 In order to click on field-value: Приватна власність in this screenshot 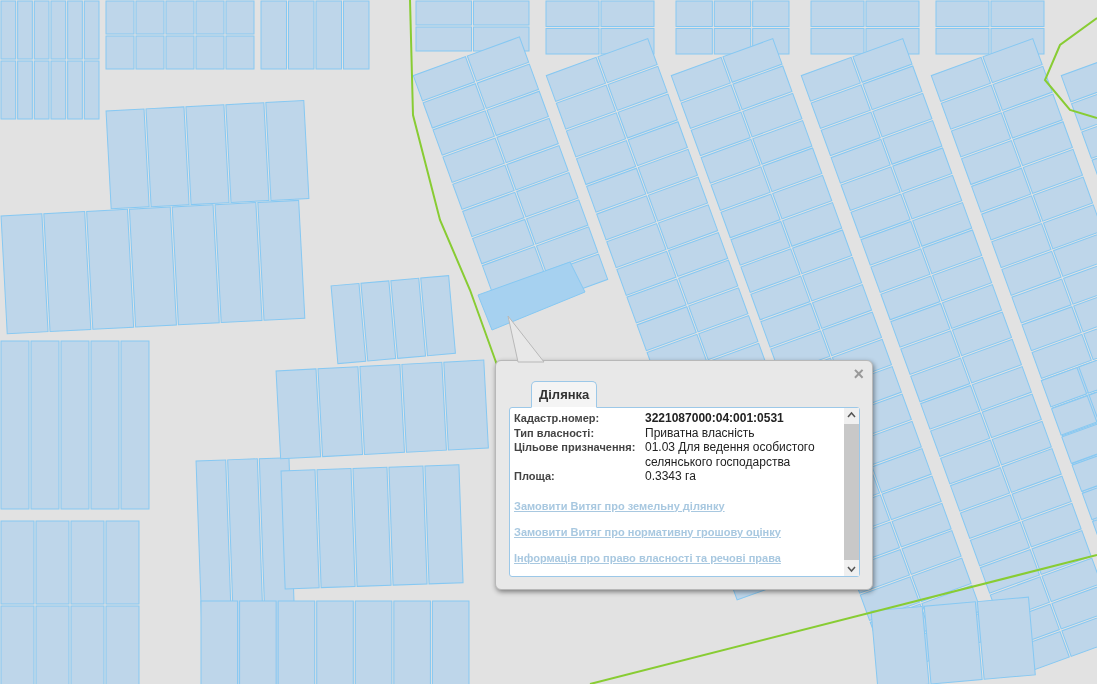, I will do `click(700, 432)`.